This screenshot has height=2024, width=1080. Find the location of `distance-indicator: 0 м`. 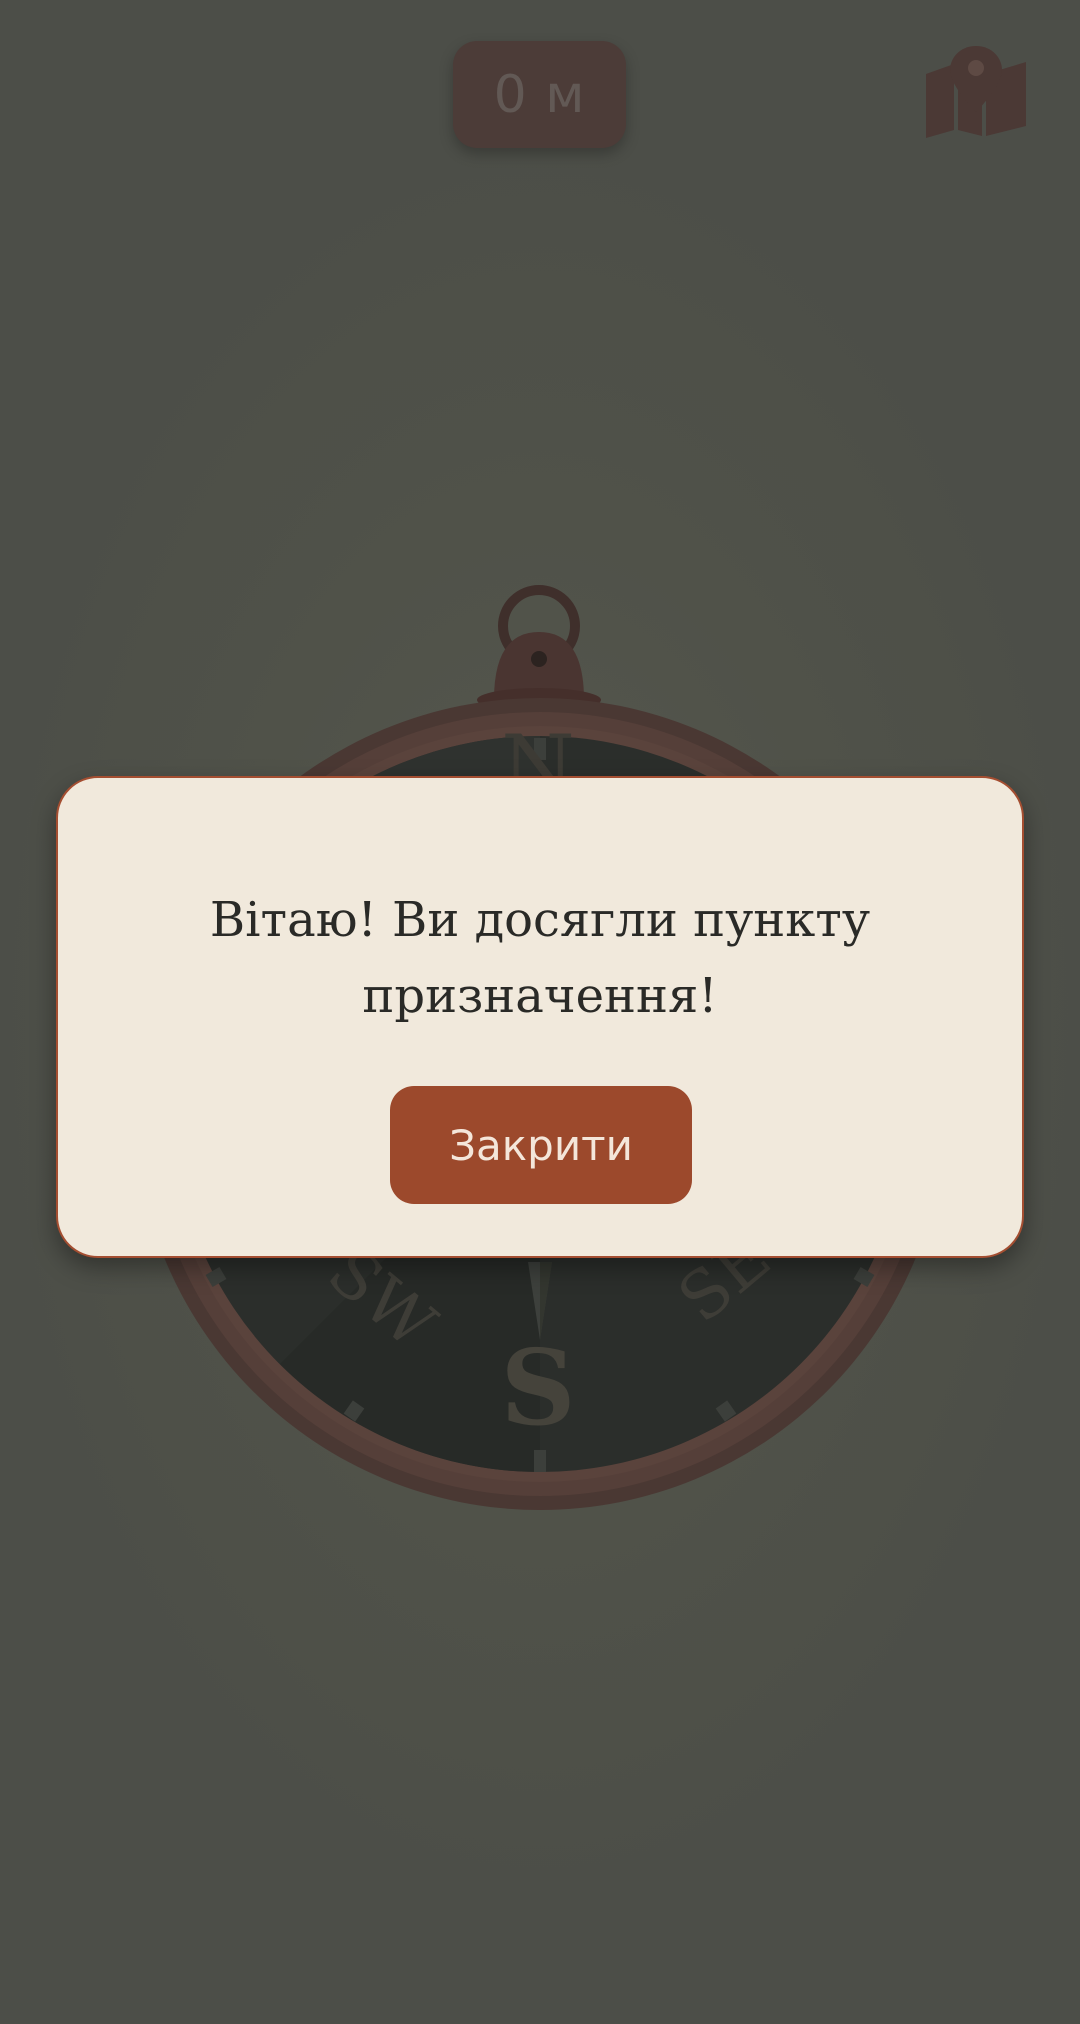

distance-indicator: 0 м is located at coordinates (539, 94).